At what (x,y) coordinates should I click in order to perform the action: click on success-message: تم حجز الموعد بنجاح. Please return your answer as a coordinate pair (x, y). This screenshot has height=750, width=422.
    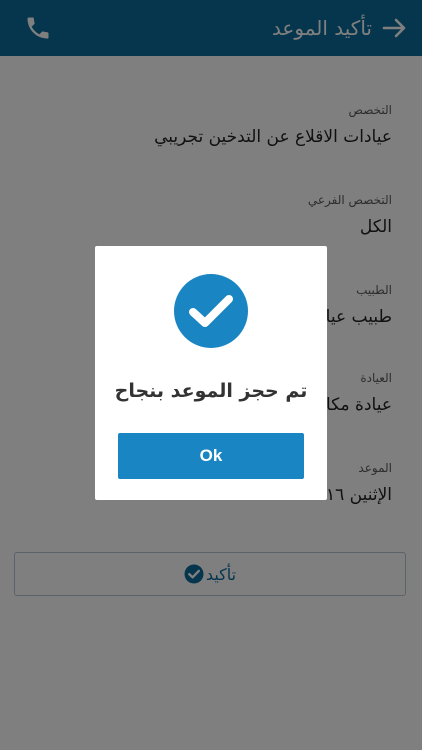
    Looking at the image, I should click on (211, 391).